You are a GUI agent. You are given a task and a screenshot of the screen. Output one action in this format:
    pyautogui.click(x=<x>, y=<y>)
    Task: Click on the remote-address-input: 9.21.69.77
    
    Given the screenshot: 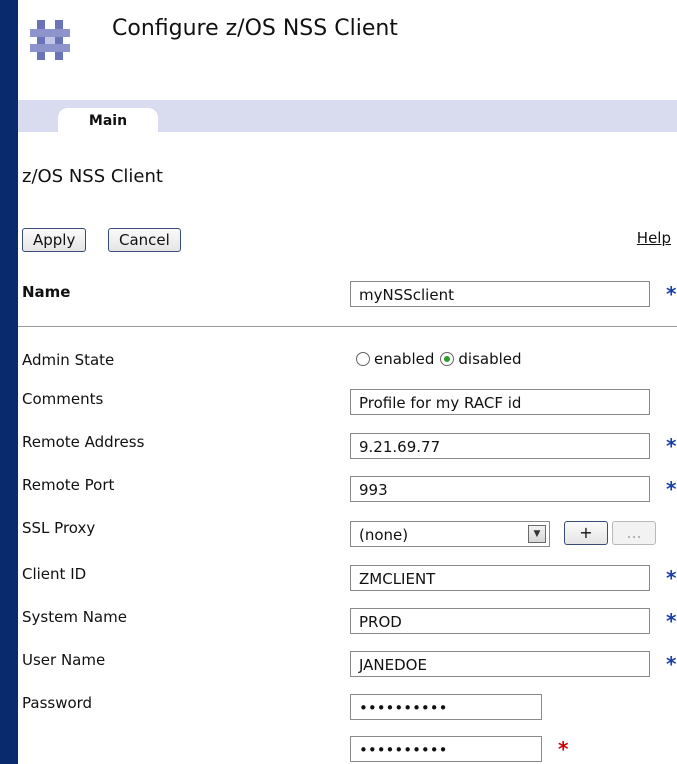 What is the action you would take?
    pyautogui.click(x=500, y=446)
    